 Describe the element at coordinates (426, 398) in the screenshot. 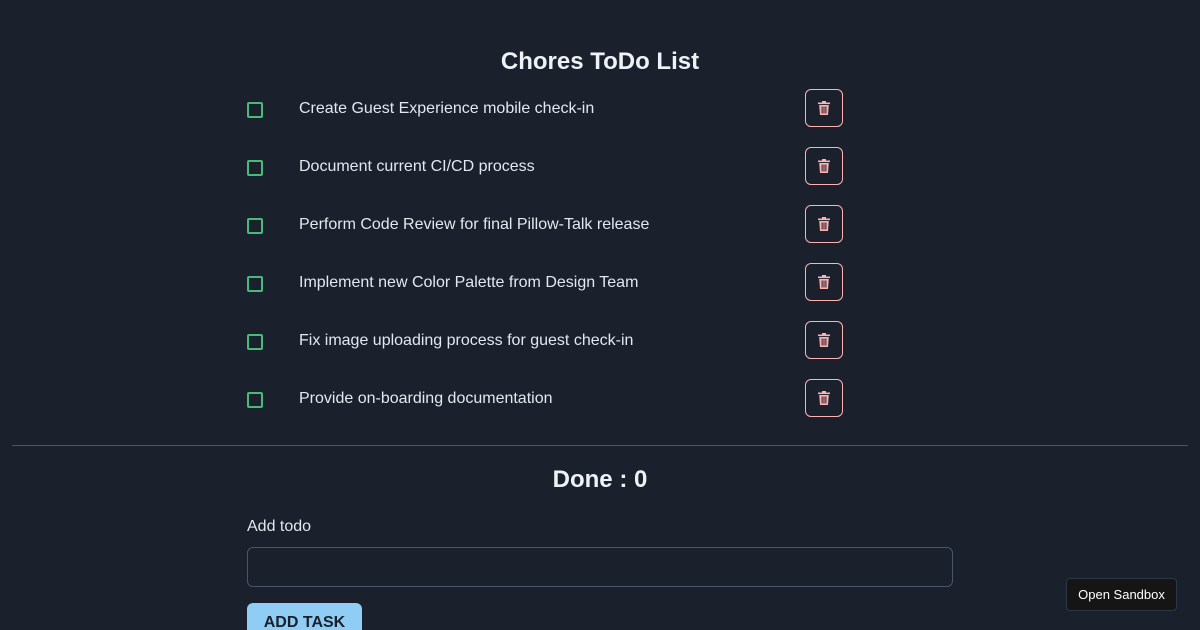

I see `todo-text: Provide on-boarding documentation` at that location.